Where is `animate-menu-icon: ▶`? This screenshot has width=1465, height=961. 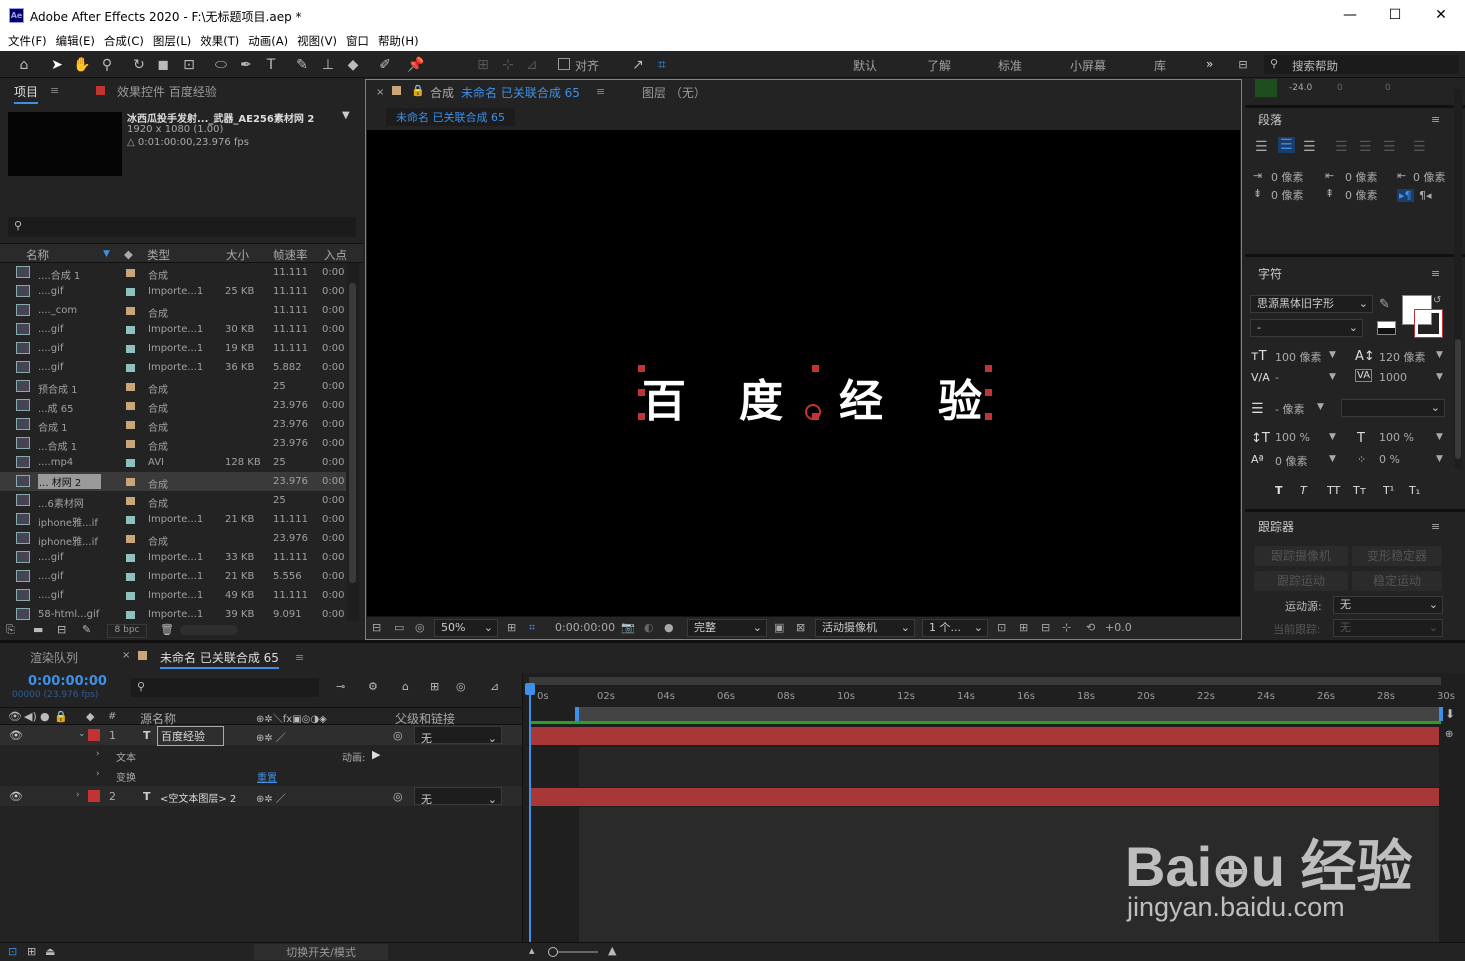 animate-menu-icon: ▶ is located at coordinates (376, 754).